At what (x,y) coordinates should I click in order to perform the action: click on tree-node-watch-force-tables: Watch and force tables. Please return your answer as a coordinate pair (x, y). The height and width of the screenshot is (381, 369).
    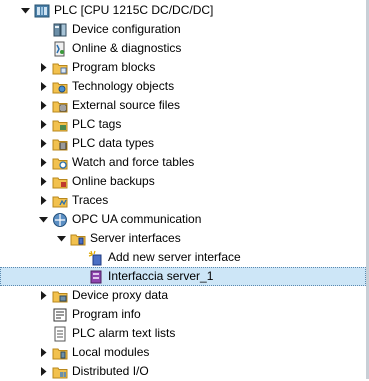
    Looking at the image, I should click on (183, 162).